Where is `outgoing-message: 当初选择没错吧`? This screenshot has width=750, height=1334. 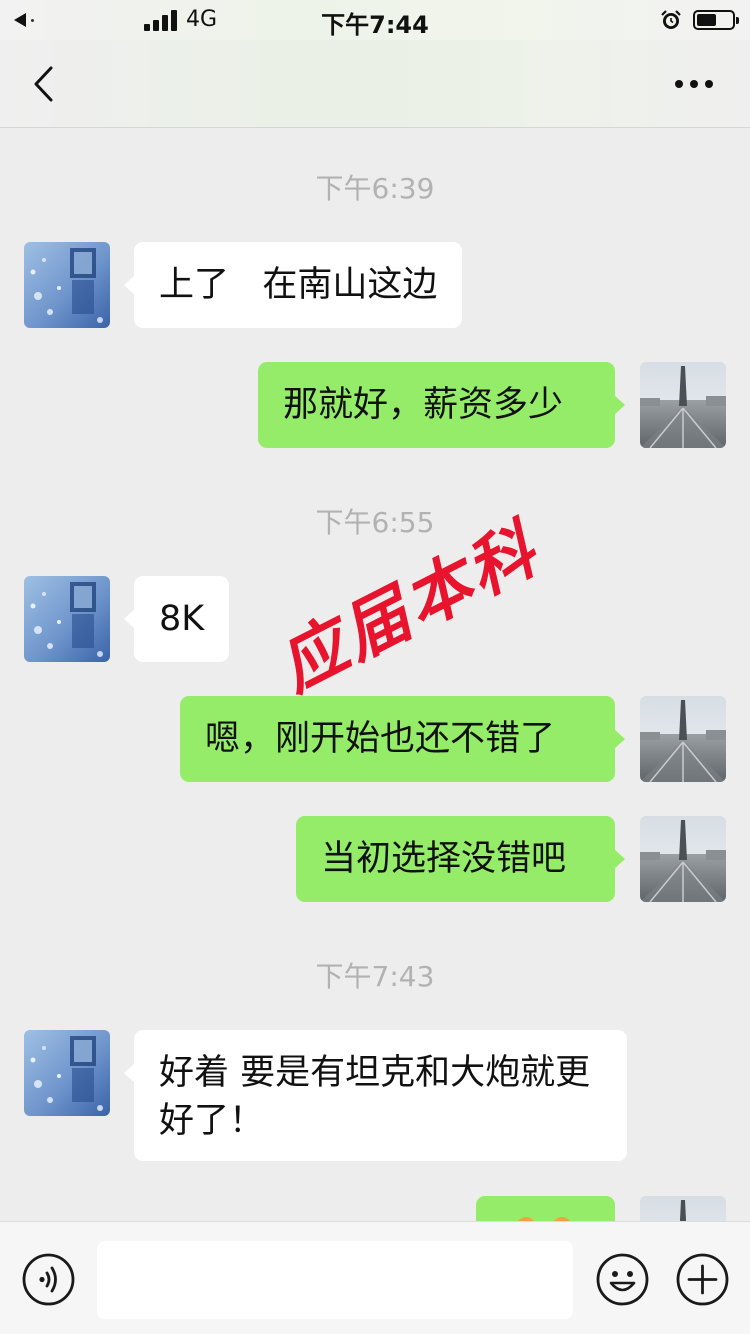
outgoing-message: 当初选择没错吧 is located at coordinates (460, 859).